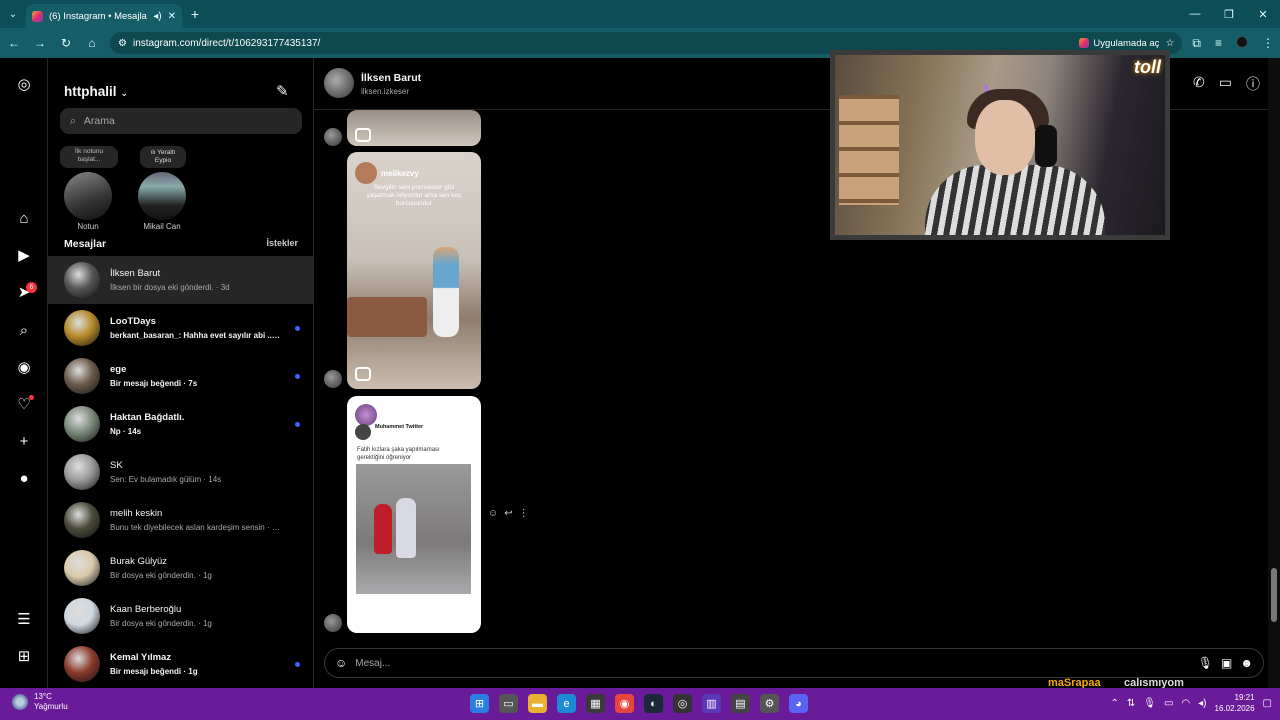 This screenshot has width=1280, height=720. Describe the element at coordinates (13, 14) in the screenshot. I see `tab-search-icon: ⌄` at that location.